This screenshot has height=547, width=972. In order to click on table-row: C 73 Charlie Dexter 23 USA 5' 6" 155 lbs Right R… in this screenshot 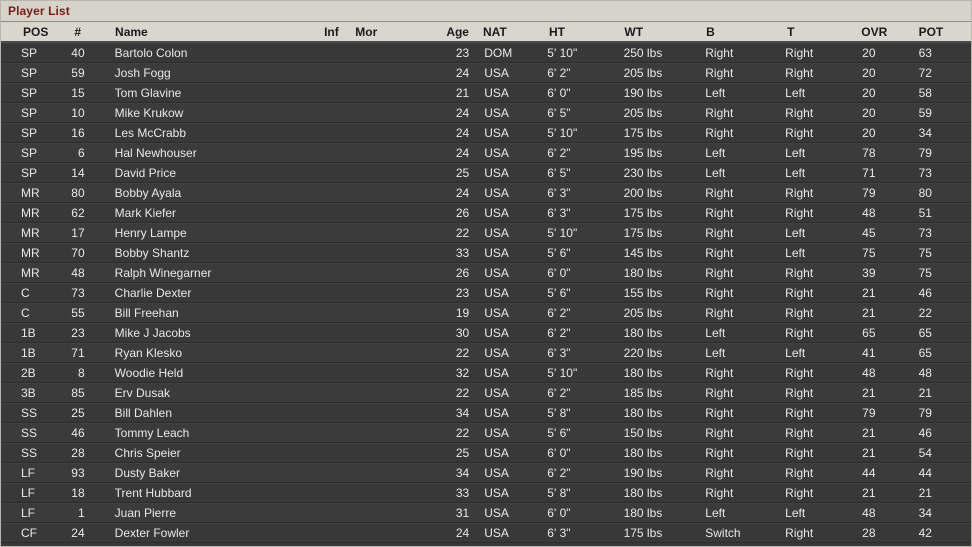, I will do `click(486, 293)`.